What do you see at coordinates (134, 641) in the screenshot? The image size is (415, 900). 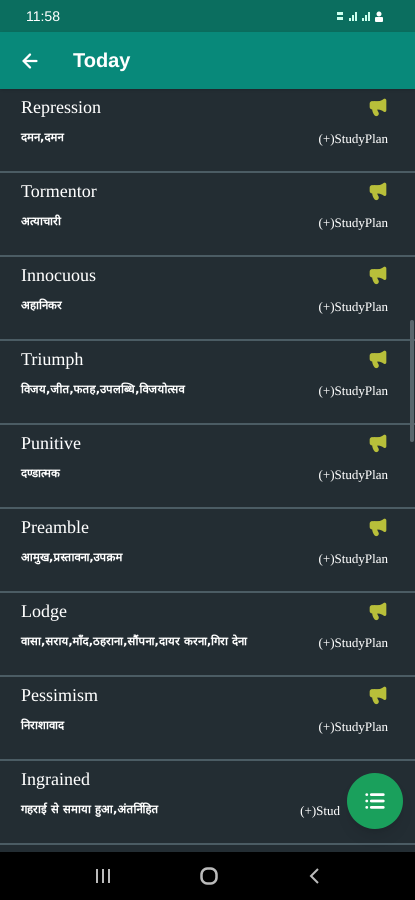 I see `hindi-meaning: वासा,सराय,माँद,ठहराना,सौंपना,दायर करना,गिरा देना` at bounding box center [134, 641].